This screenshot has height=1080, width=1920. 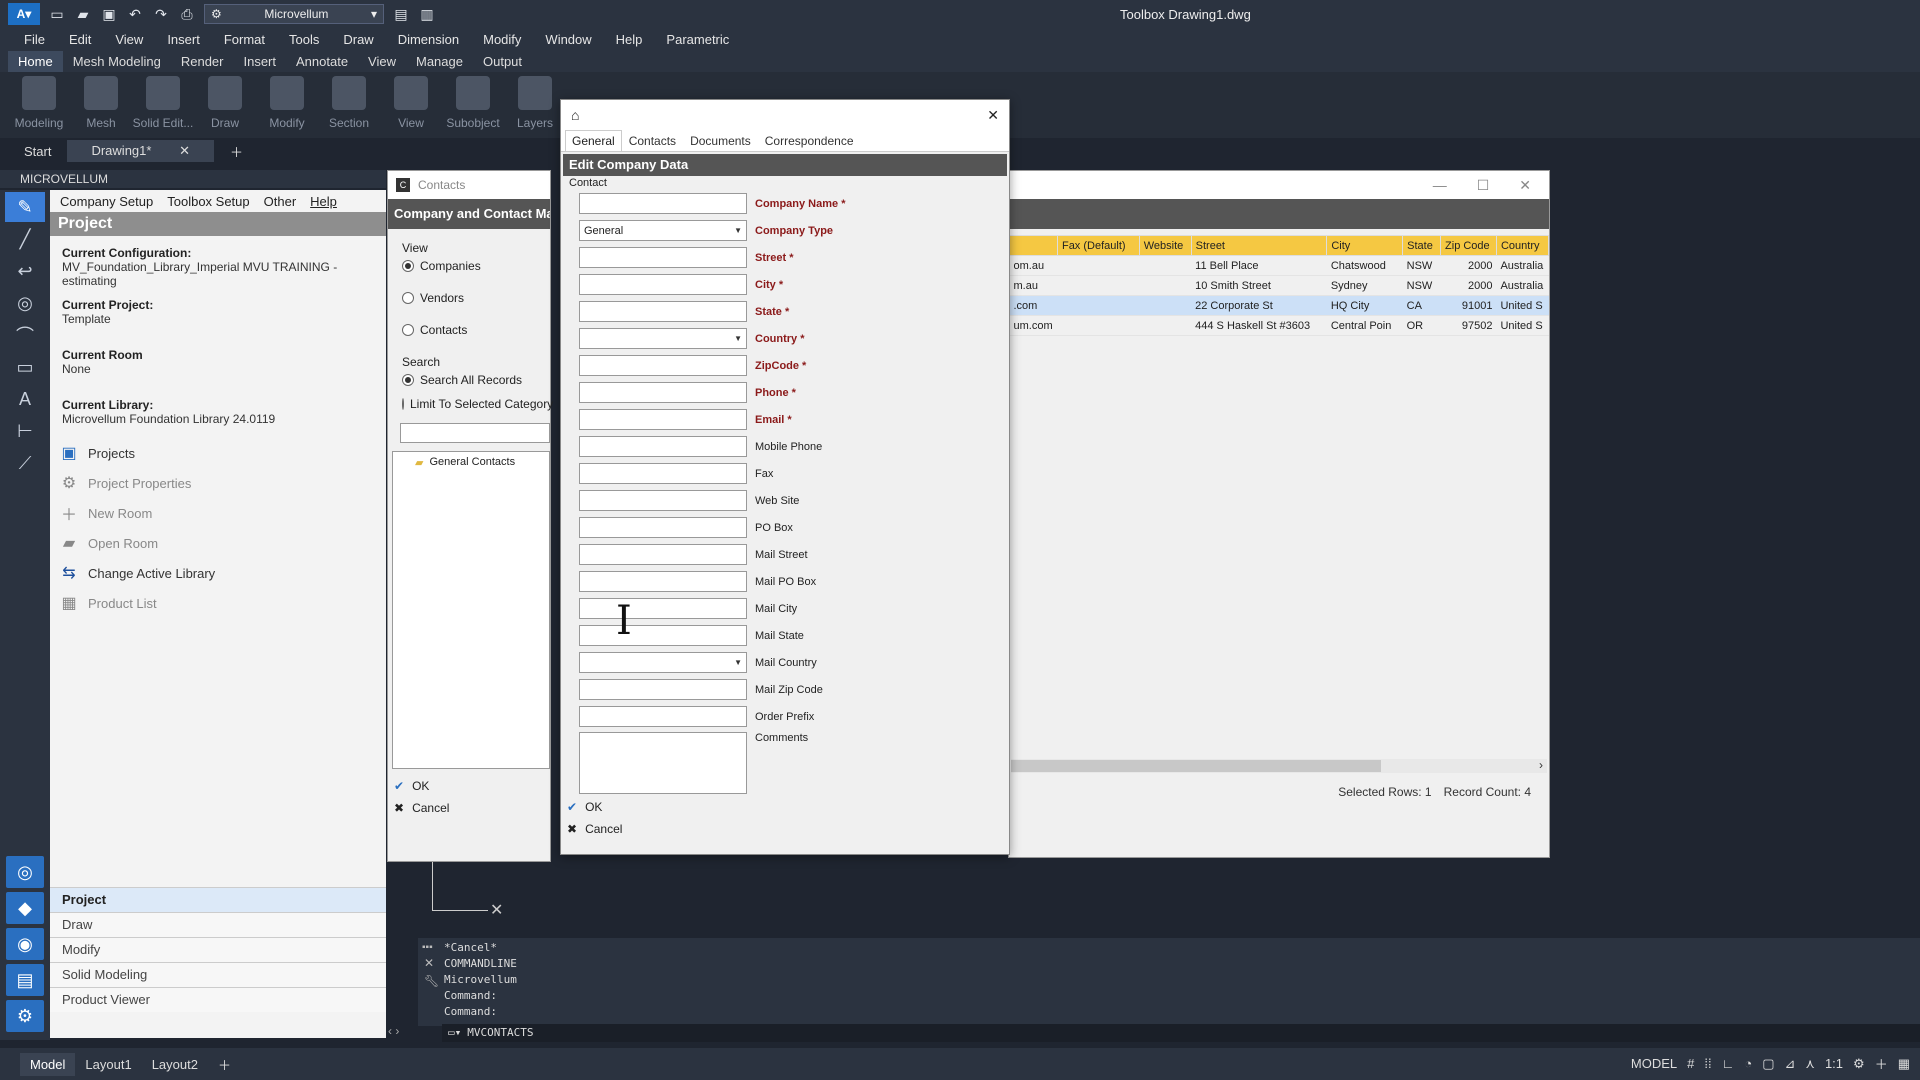 What do you see at coordinates (117, 61) in the screenshot?
I see `tab-mesh-modeling: Mesh Modeling` at bounding box center [117, 61].